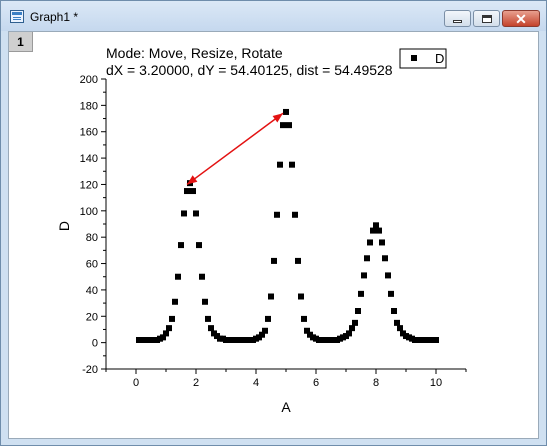 Image resolution: width=547 pixels, height=448 pixels. I want to click on legend: D, so click(423, 58).